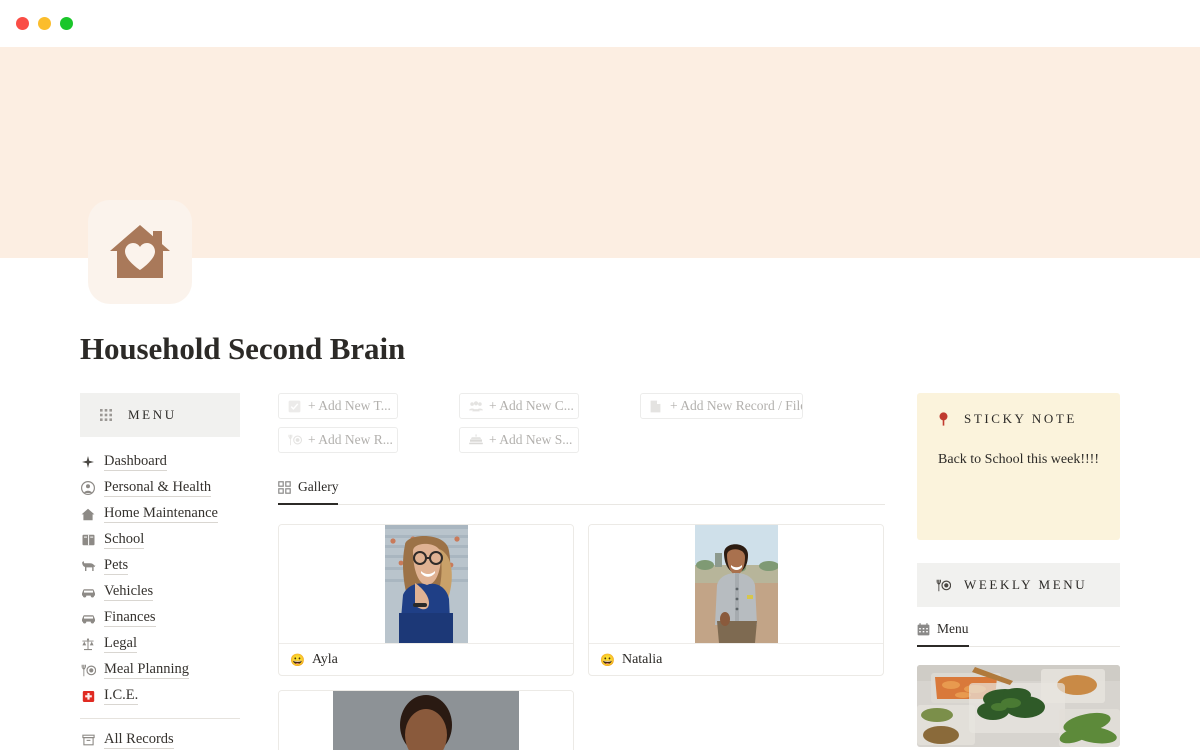  What do you see at coordinates (1026, 584) in the screenshot?
I see `weekly-menu-title: WEEKLY MENU` at bounding box center [1026, 584].